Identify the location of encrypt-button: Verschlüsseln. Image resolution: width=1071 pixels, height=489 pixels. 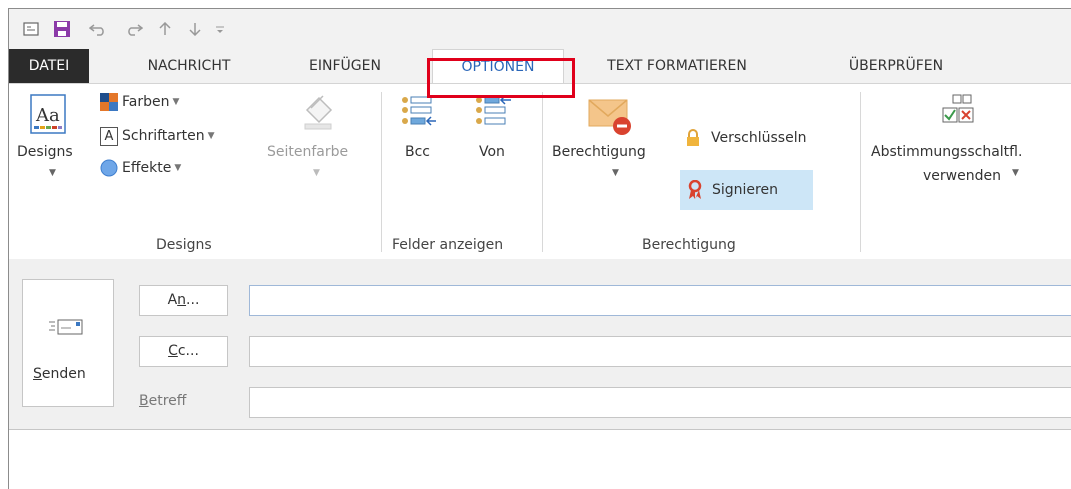
(745, 138).